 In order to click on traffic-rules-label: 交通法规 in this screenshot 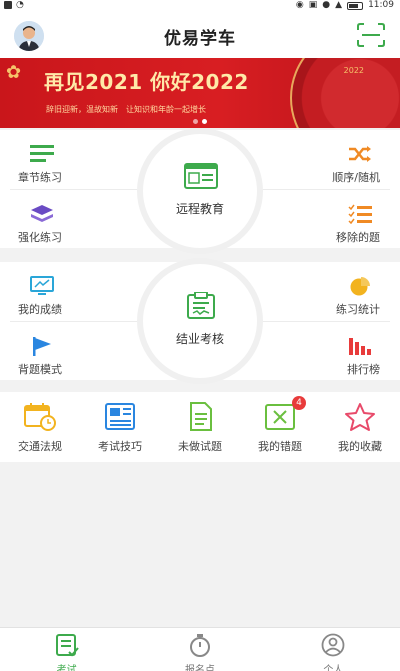, I will do `click(40, 446)`.